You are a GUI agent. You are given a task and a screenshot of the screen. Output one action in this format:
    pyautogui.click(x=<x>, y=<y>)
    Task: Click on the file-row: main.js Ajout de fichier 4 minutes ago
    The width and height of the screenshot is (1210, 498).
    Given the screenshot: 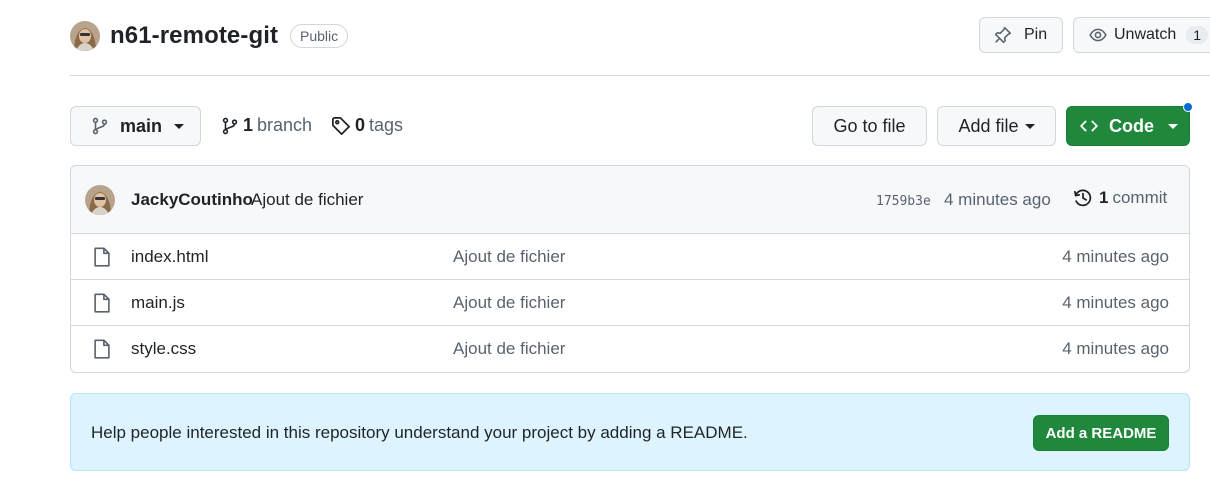 What is the action you would take?
    pyautogui.click(x=630, y=303)
    